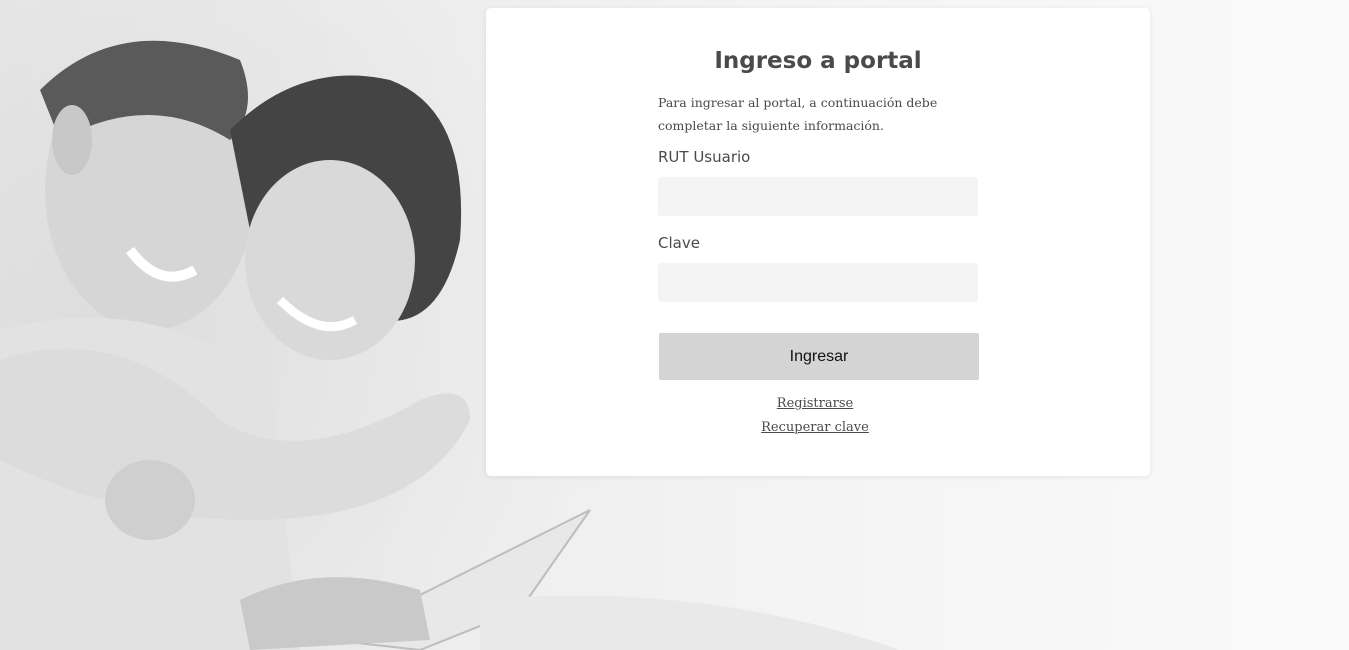 This screenshot has height=650, width=1349. What do you see at coordinates (818, 196) in the screenshot?
I see `rut-input` at bounding box center [818, 196].